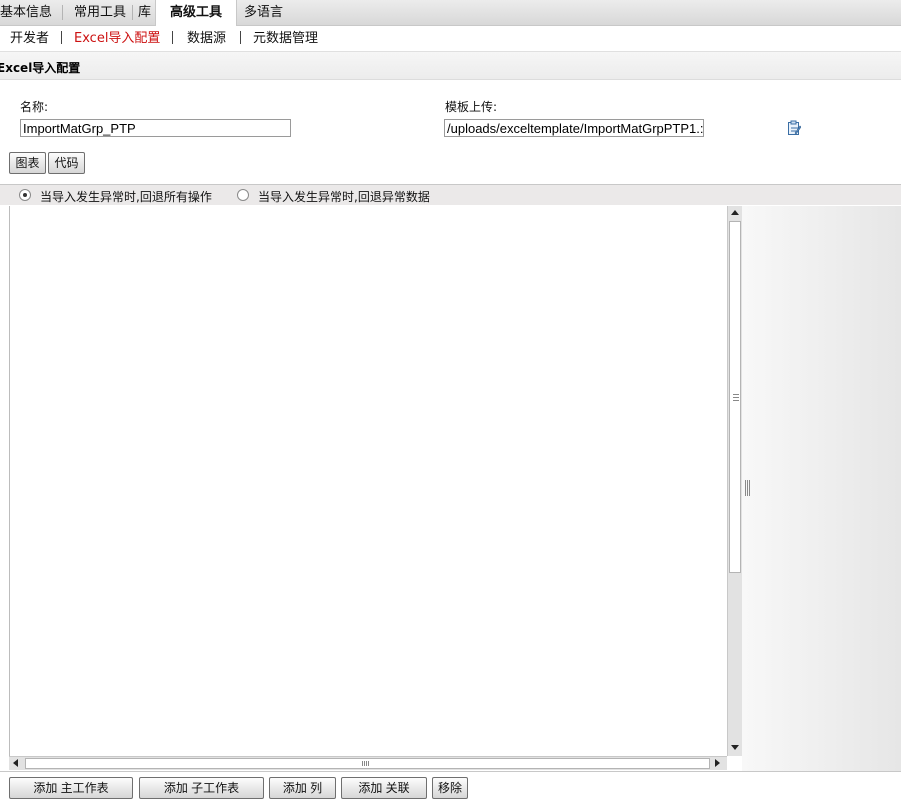  What do you see at coordinates (117, 38) in the screenshot?
I see `subnav-excel-import-config: Excel导入配置` at bounding box center [117, 38].